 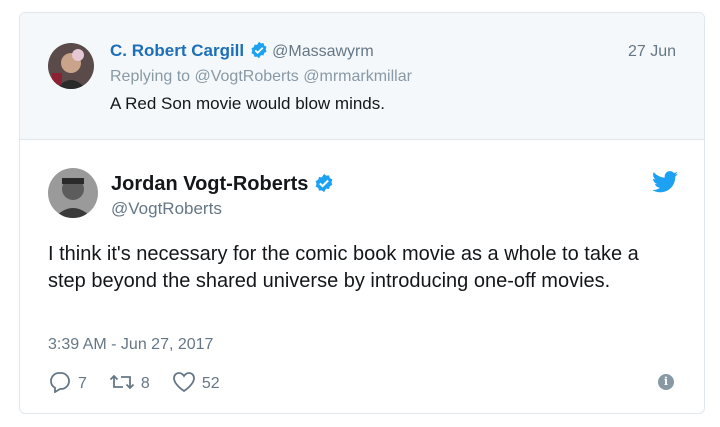 I want to click on parent-handle: @Massawyrm, so click(x=323, y=51).